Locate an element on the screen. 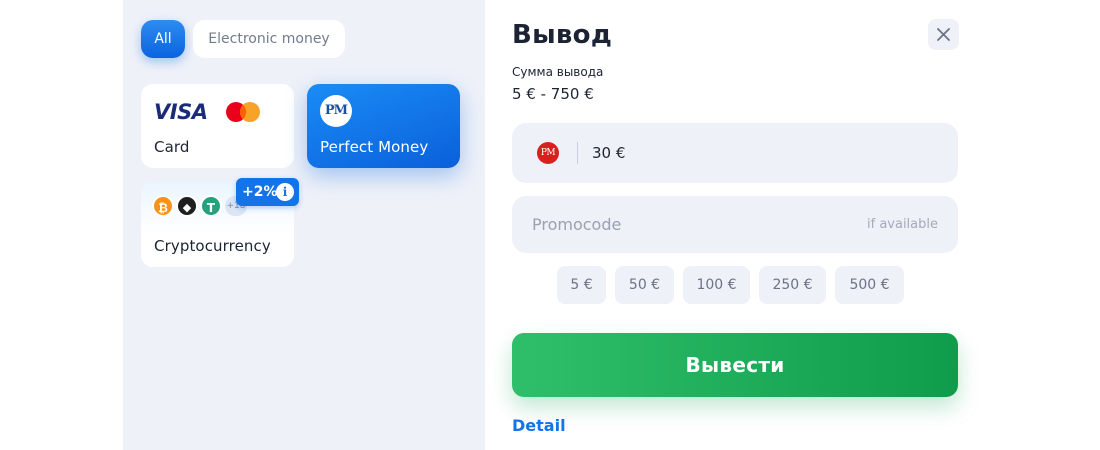 This screenshot has width=1100, height=450. amount-input is located at coordinates (762, 153).